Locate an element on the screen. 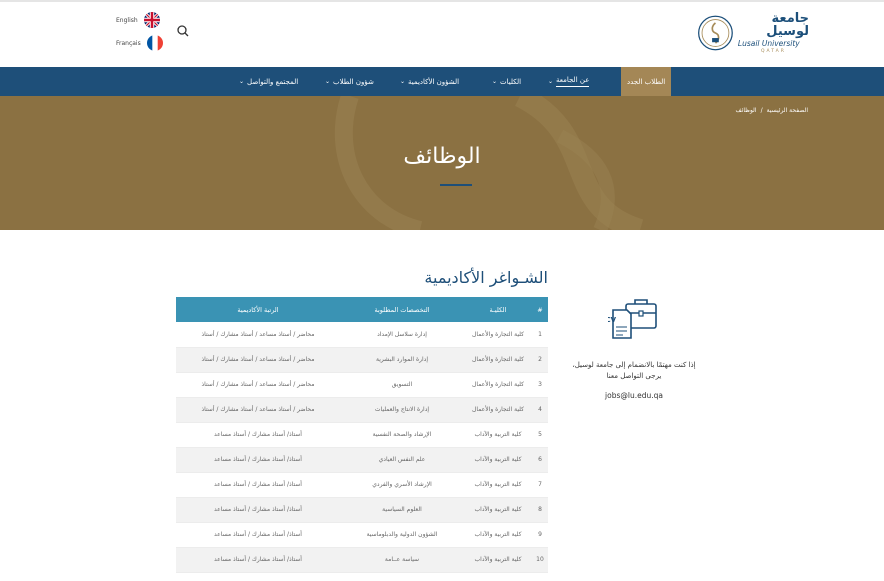 The image size is (884, 581). logo-english-text: Lusail University is located at coordinates (768, 43).